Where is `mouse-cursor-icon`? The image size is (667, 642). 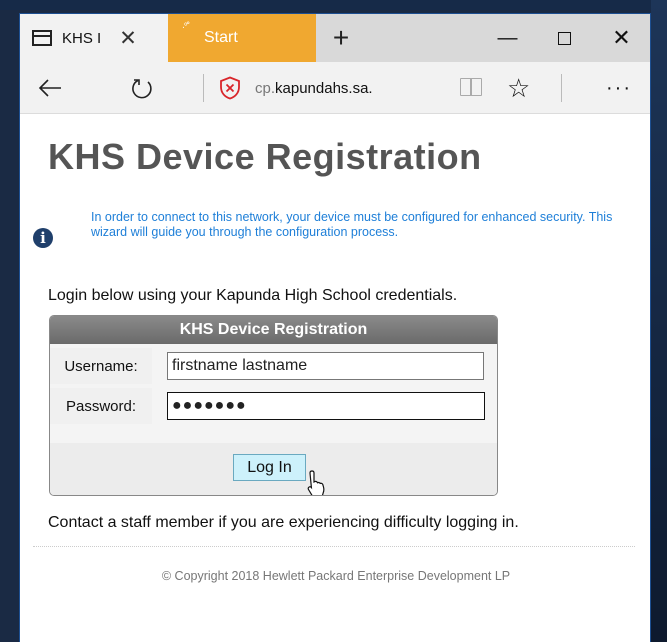
mouse-cursor-icon is located at coordinates (316, 482).